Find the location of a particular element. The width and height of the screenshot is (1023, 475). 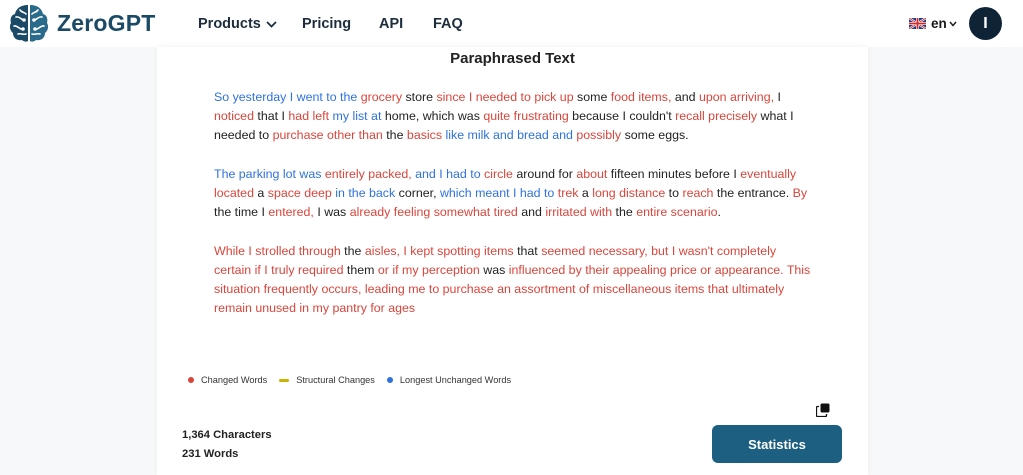

nav-products-label: Products is located at coordinates (229, 24).